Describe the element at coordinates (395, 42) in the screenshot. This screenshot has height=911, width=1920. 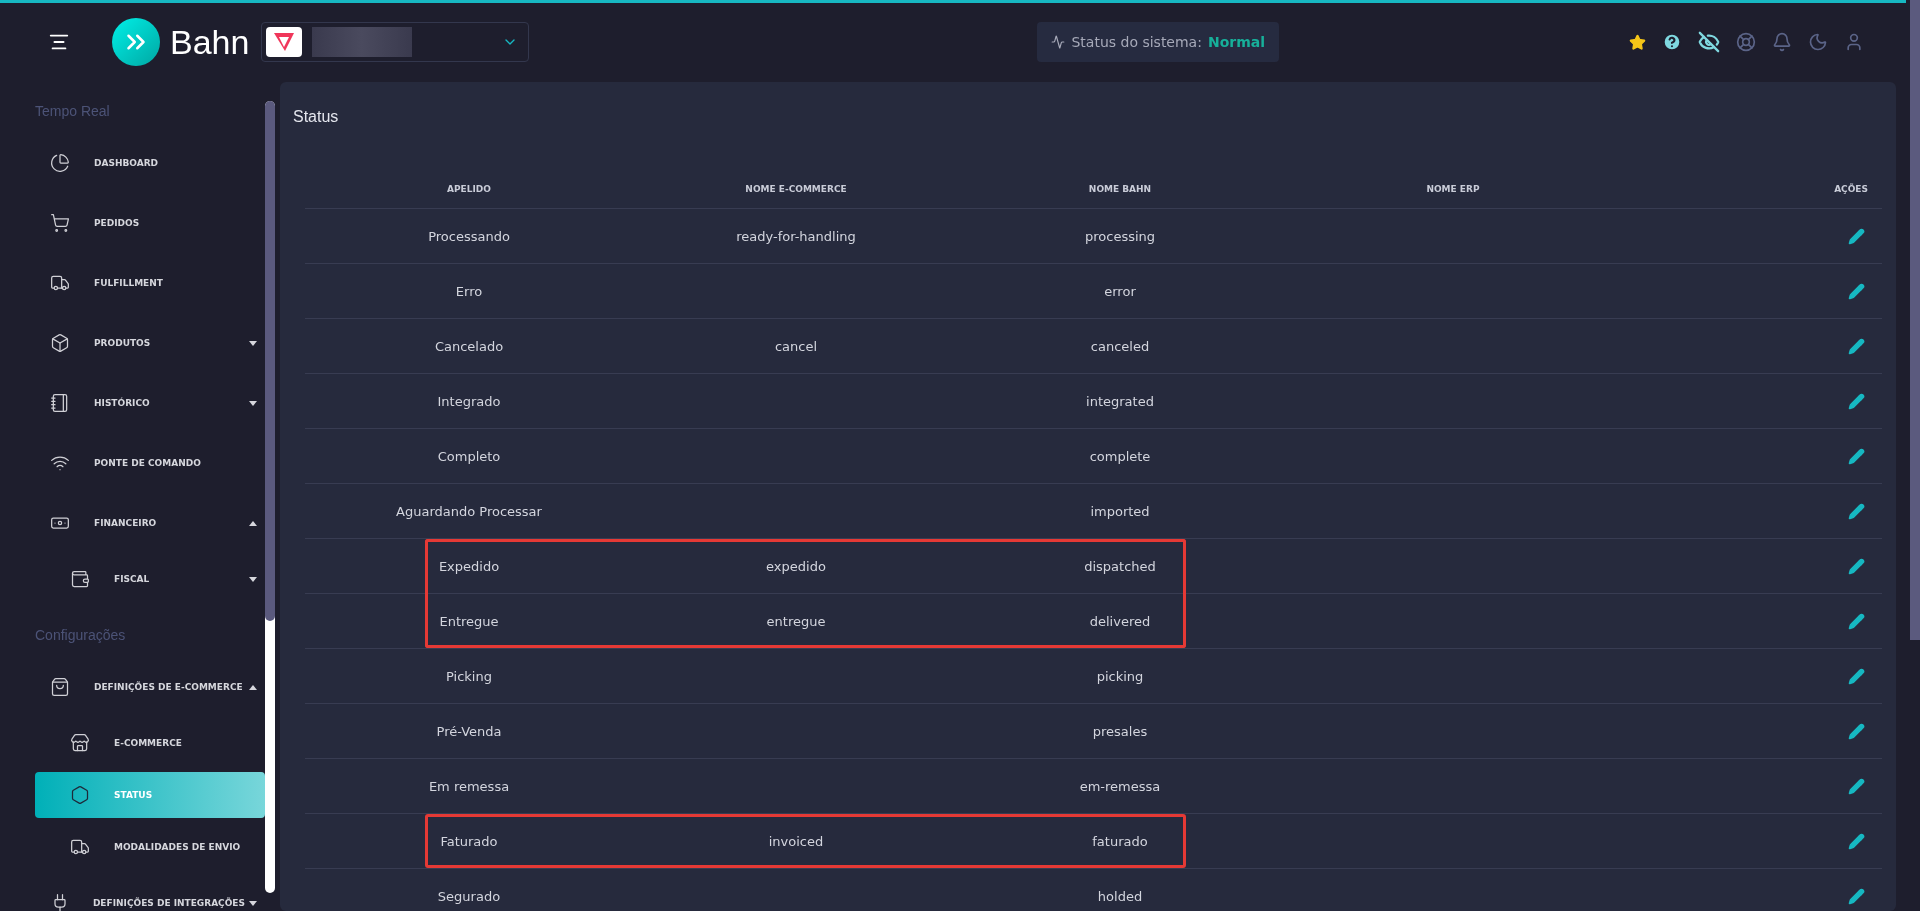
I see `store-selector` at that location.